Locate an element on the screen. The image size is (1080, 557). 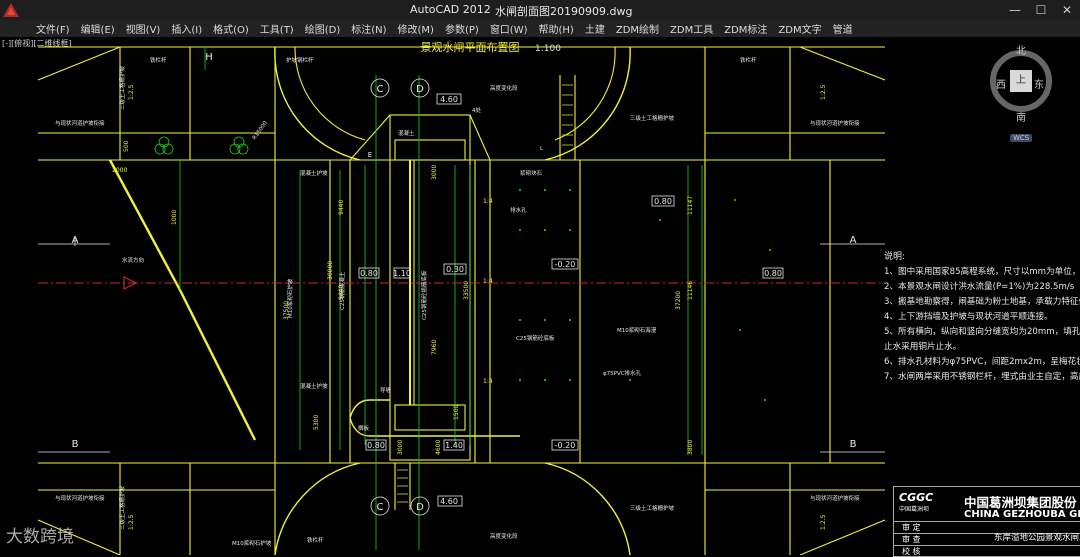
section-a-right: A is located at coordinates (853, 240).